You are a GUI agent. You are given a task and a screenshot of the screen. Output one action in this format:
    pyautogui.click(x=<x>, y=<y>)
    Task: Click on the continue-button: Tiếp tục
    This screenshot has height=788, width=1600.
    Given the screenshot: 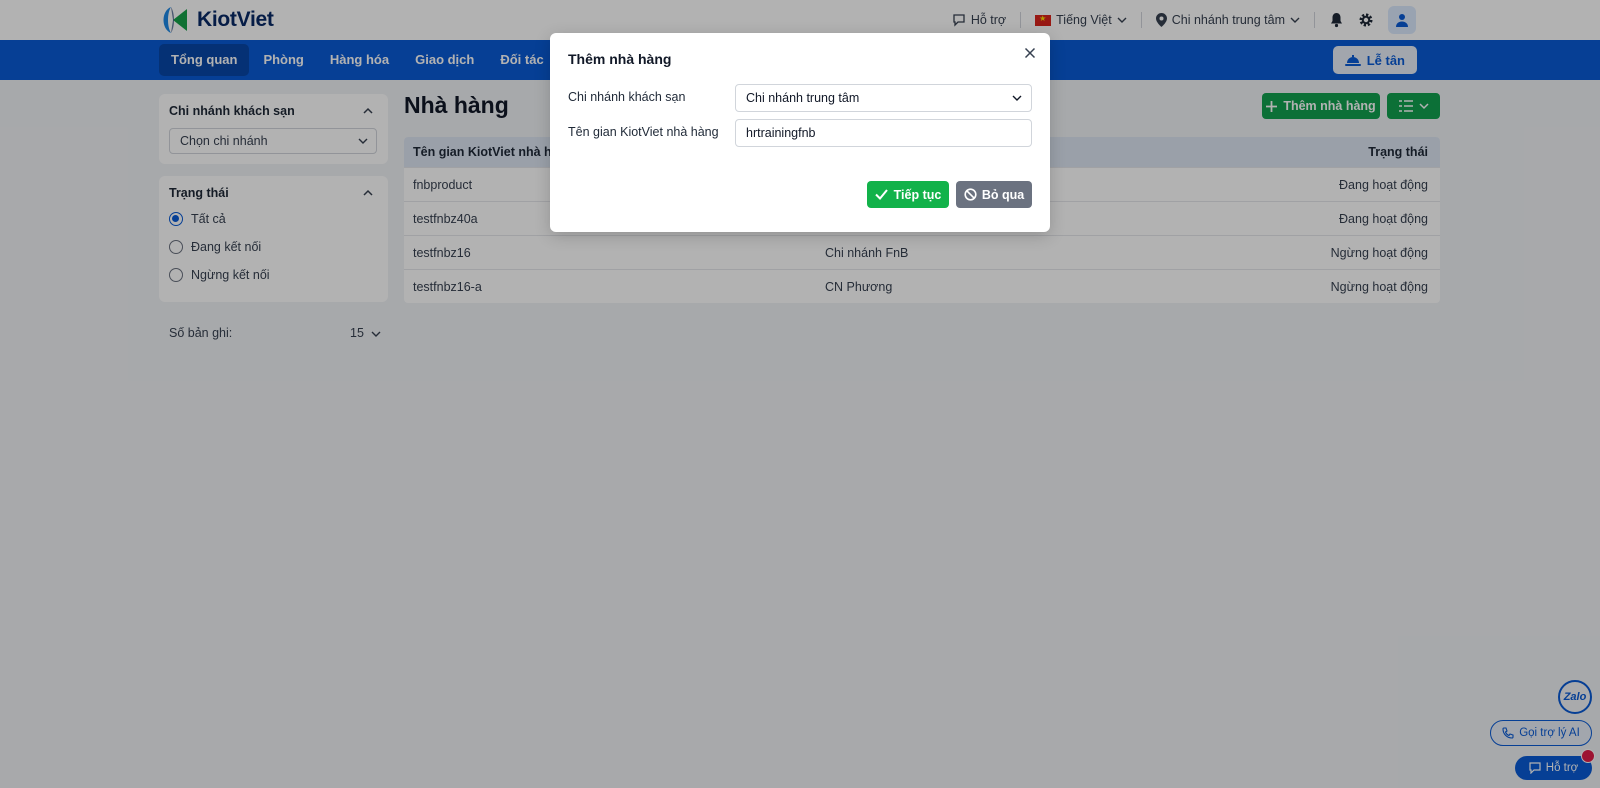 What is the action you would take?
    pyautogui.click(x=908, y=194)
    